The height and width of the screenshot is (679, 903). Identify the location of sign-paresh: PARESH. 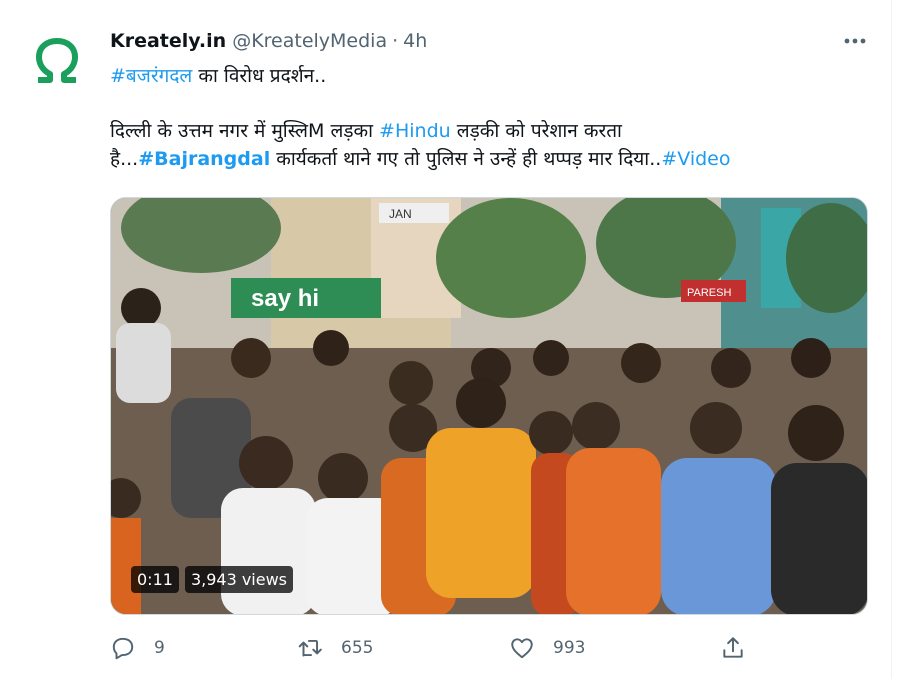
(709, 293).